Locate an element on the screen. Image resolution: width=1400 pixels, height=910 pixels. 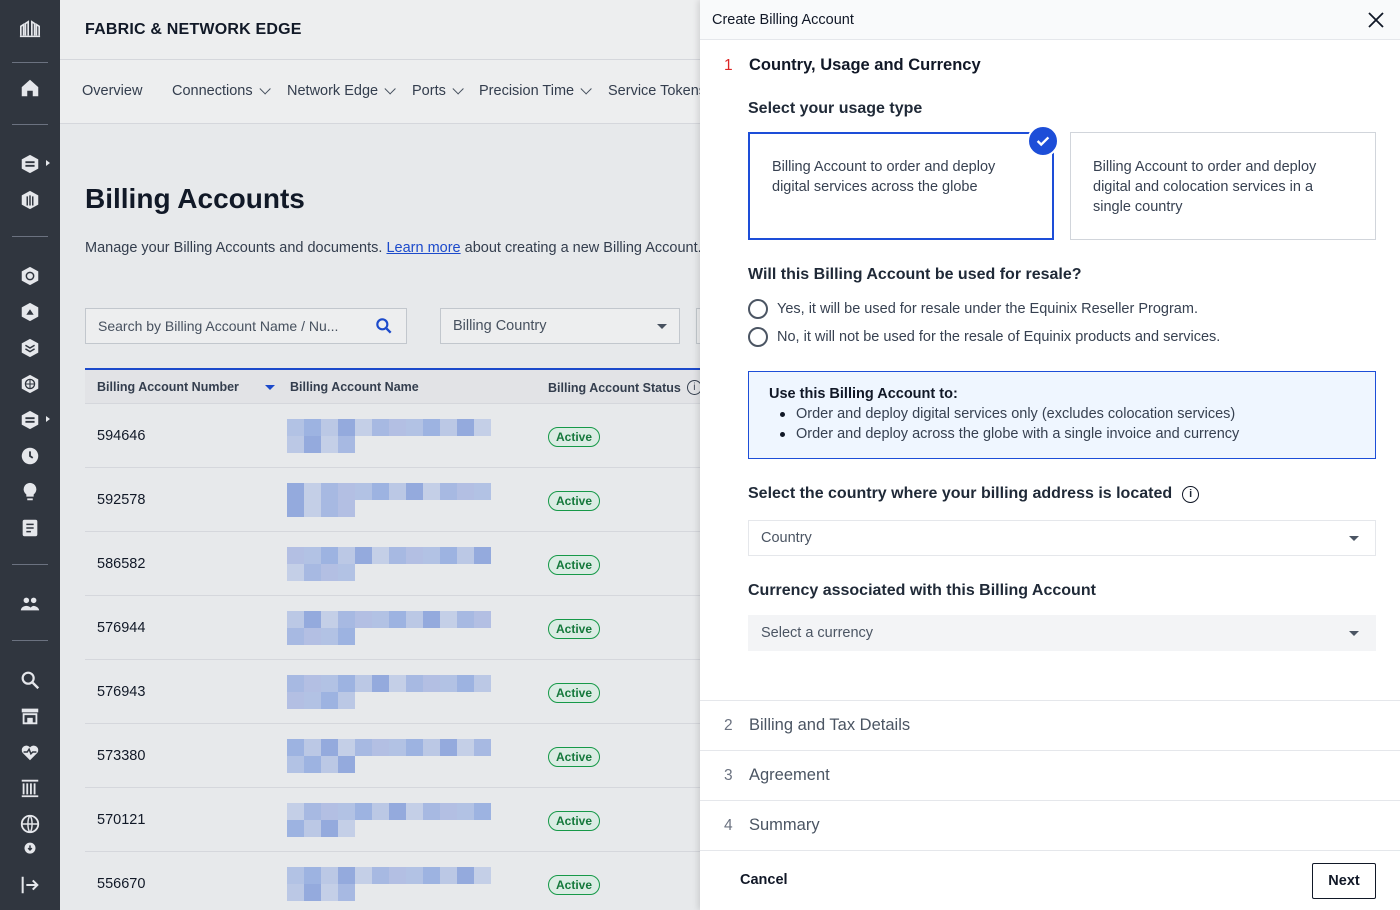
home-icon is located at coordinates (30, 88).